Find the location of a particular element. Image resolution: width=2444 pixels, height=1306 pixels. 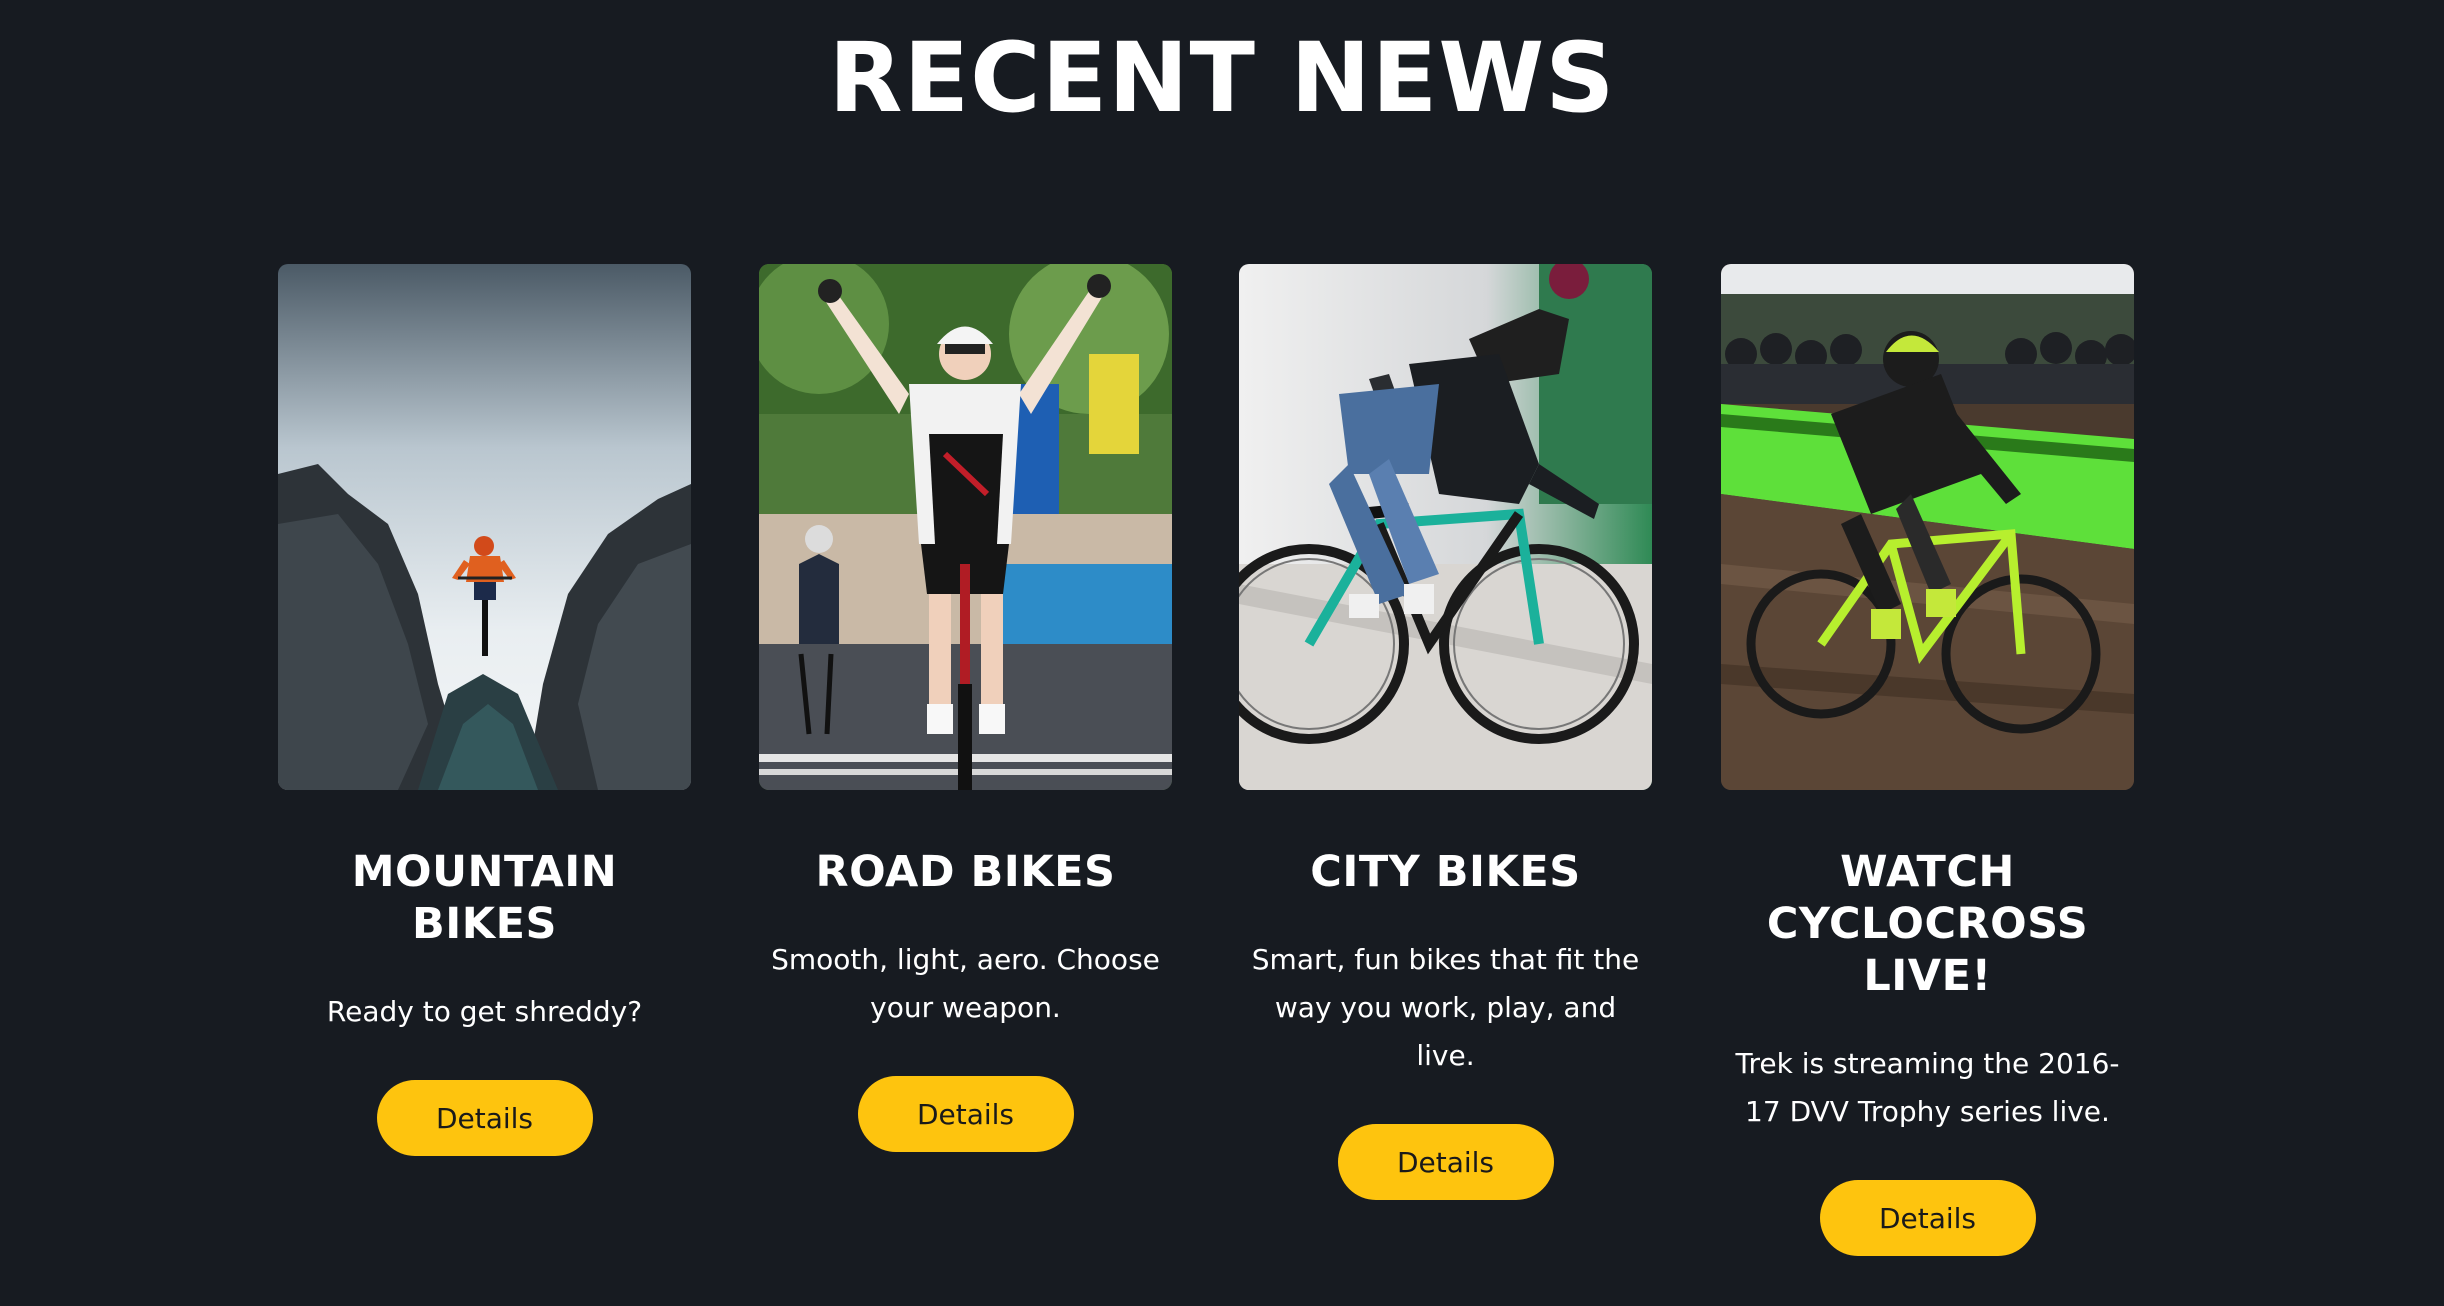

city-bike-rider-photo is located at coordinates (1445, 527).